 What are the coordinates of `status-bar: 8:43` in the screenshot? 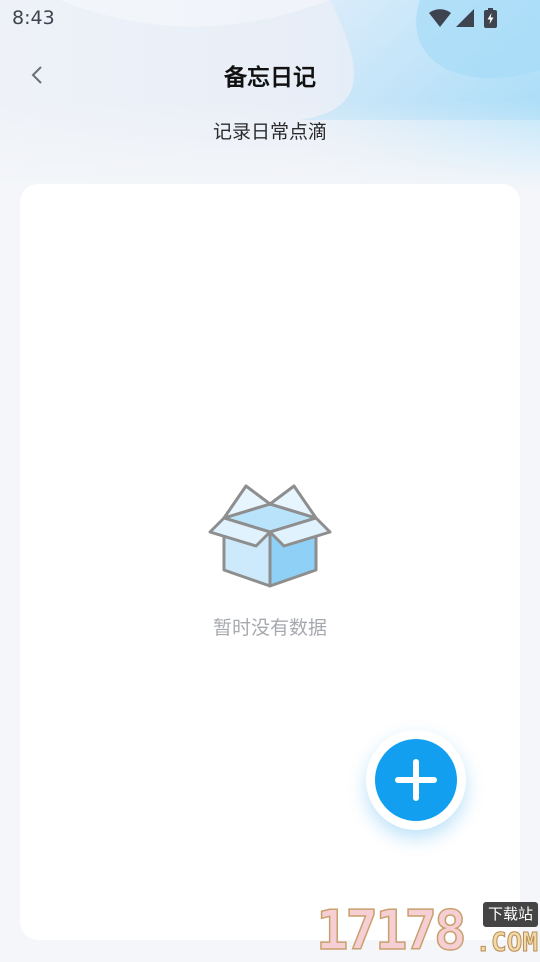 It's located at (270, 18).